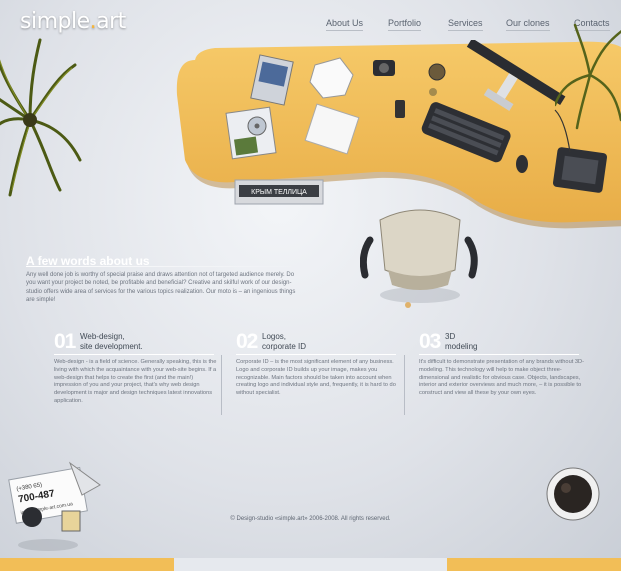 The height and width of the screenshot is (571, 621). Describe the element at coordinates (430, 341) in the screenshot. I see `service-number: 03` at that location.